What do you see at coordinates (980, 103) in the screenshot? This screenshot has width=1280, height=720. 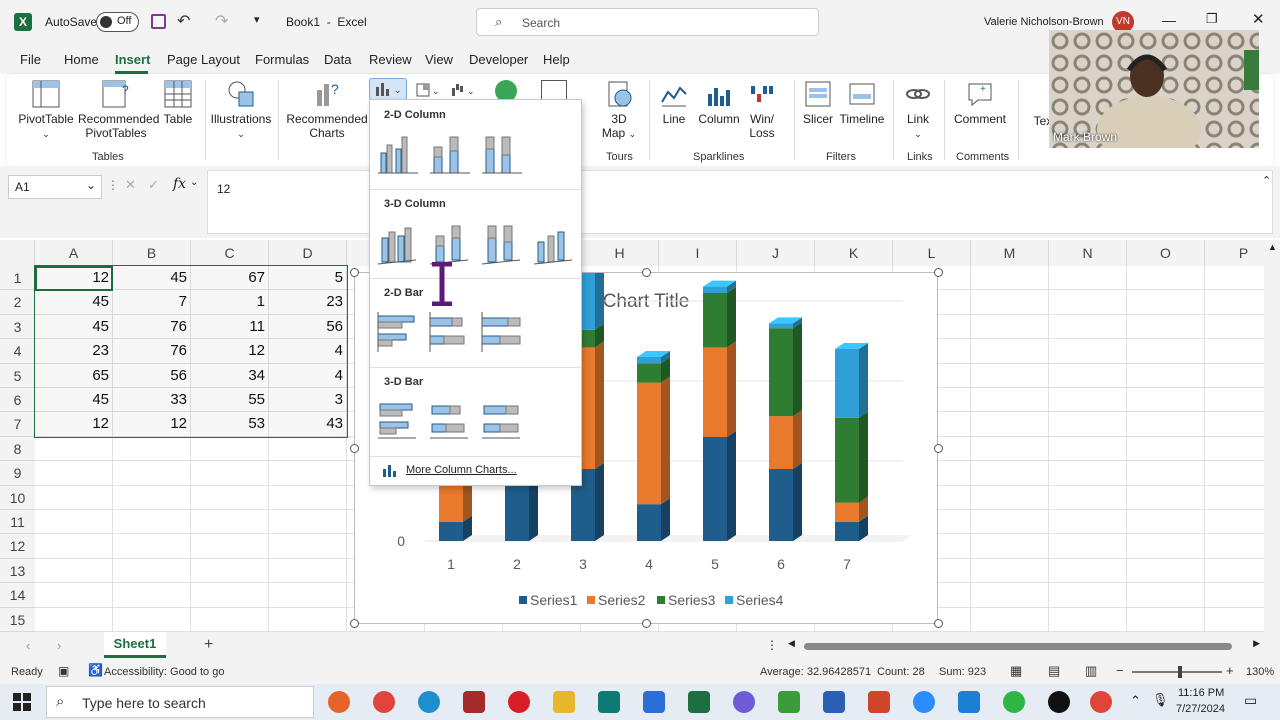 I see `comment-button: + Comment` at bounding box center [980, 103].